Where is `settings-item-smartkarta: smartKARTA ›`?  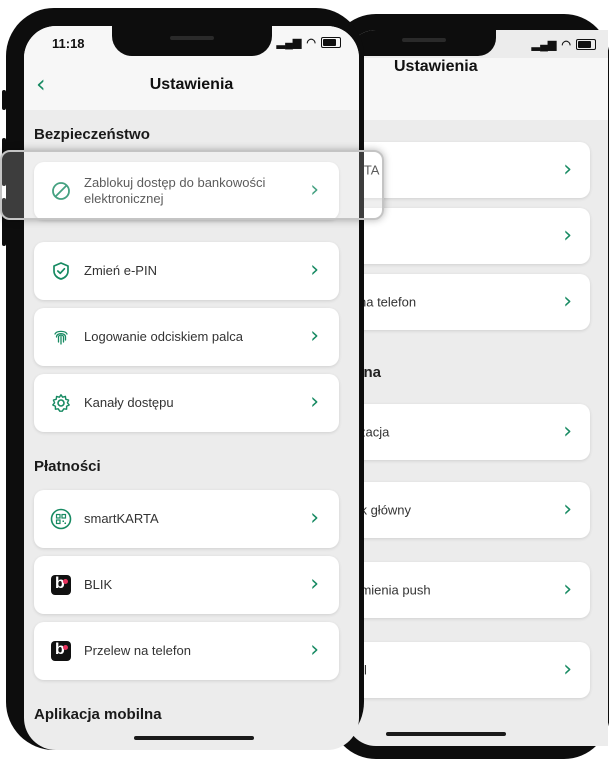
settings-item-smartkarta: smartKARTA › is located at coordinates (186, 519).